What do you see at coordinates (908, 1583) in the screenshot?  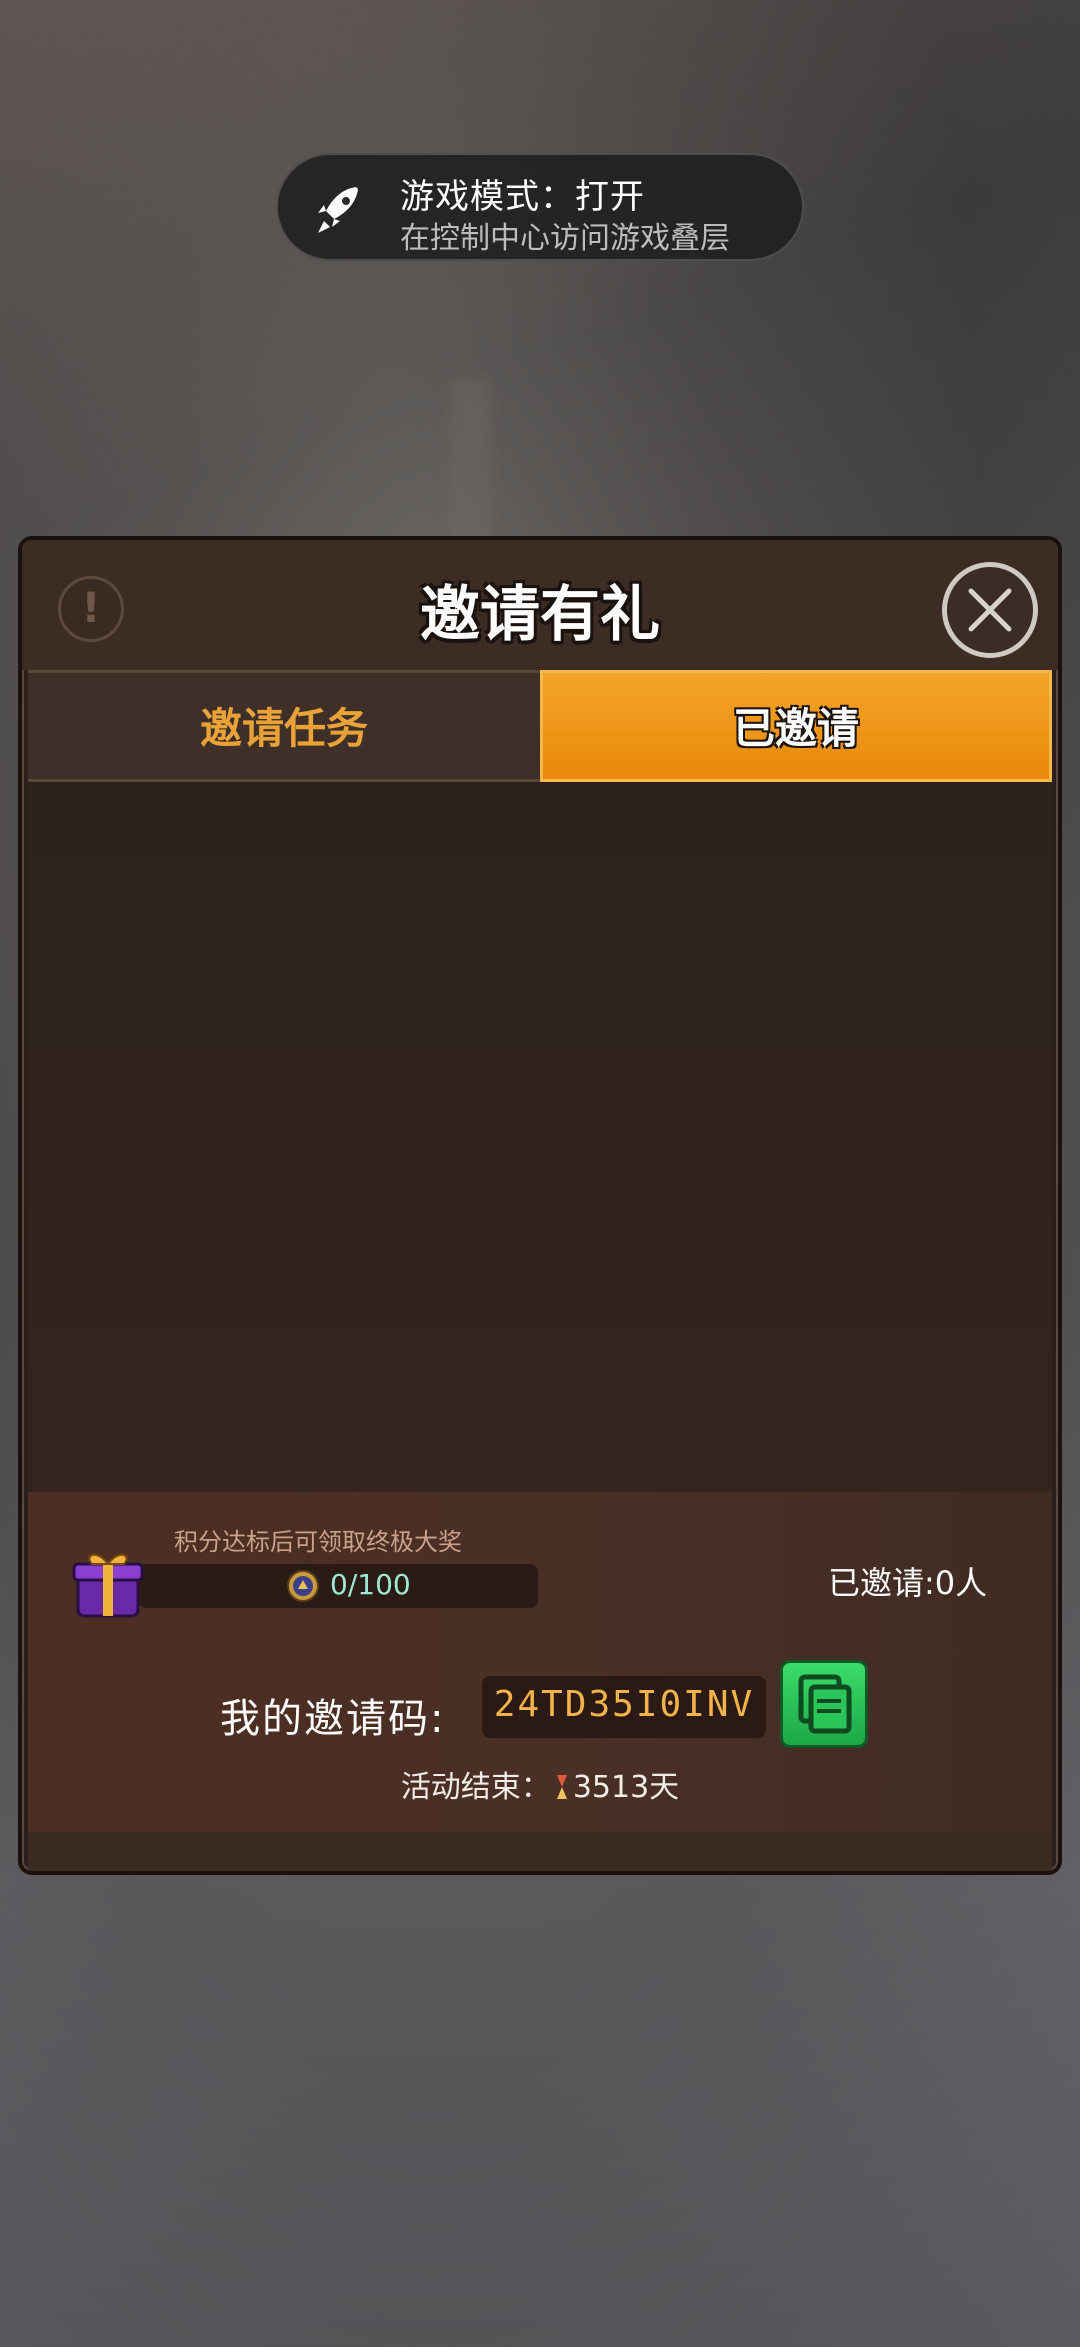 I see `invited-count: 已邀请:0人` at bounding box center [908, 1583].